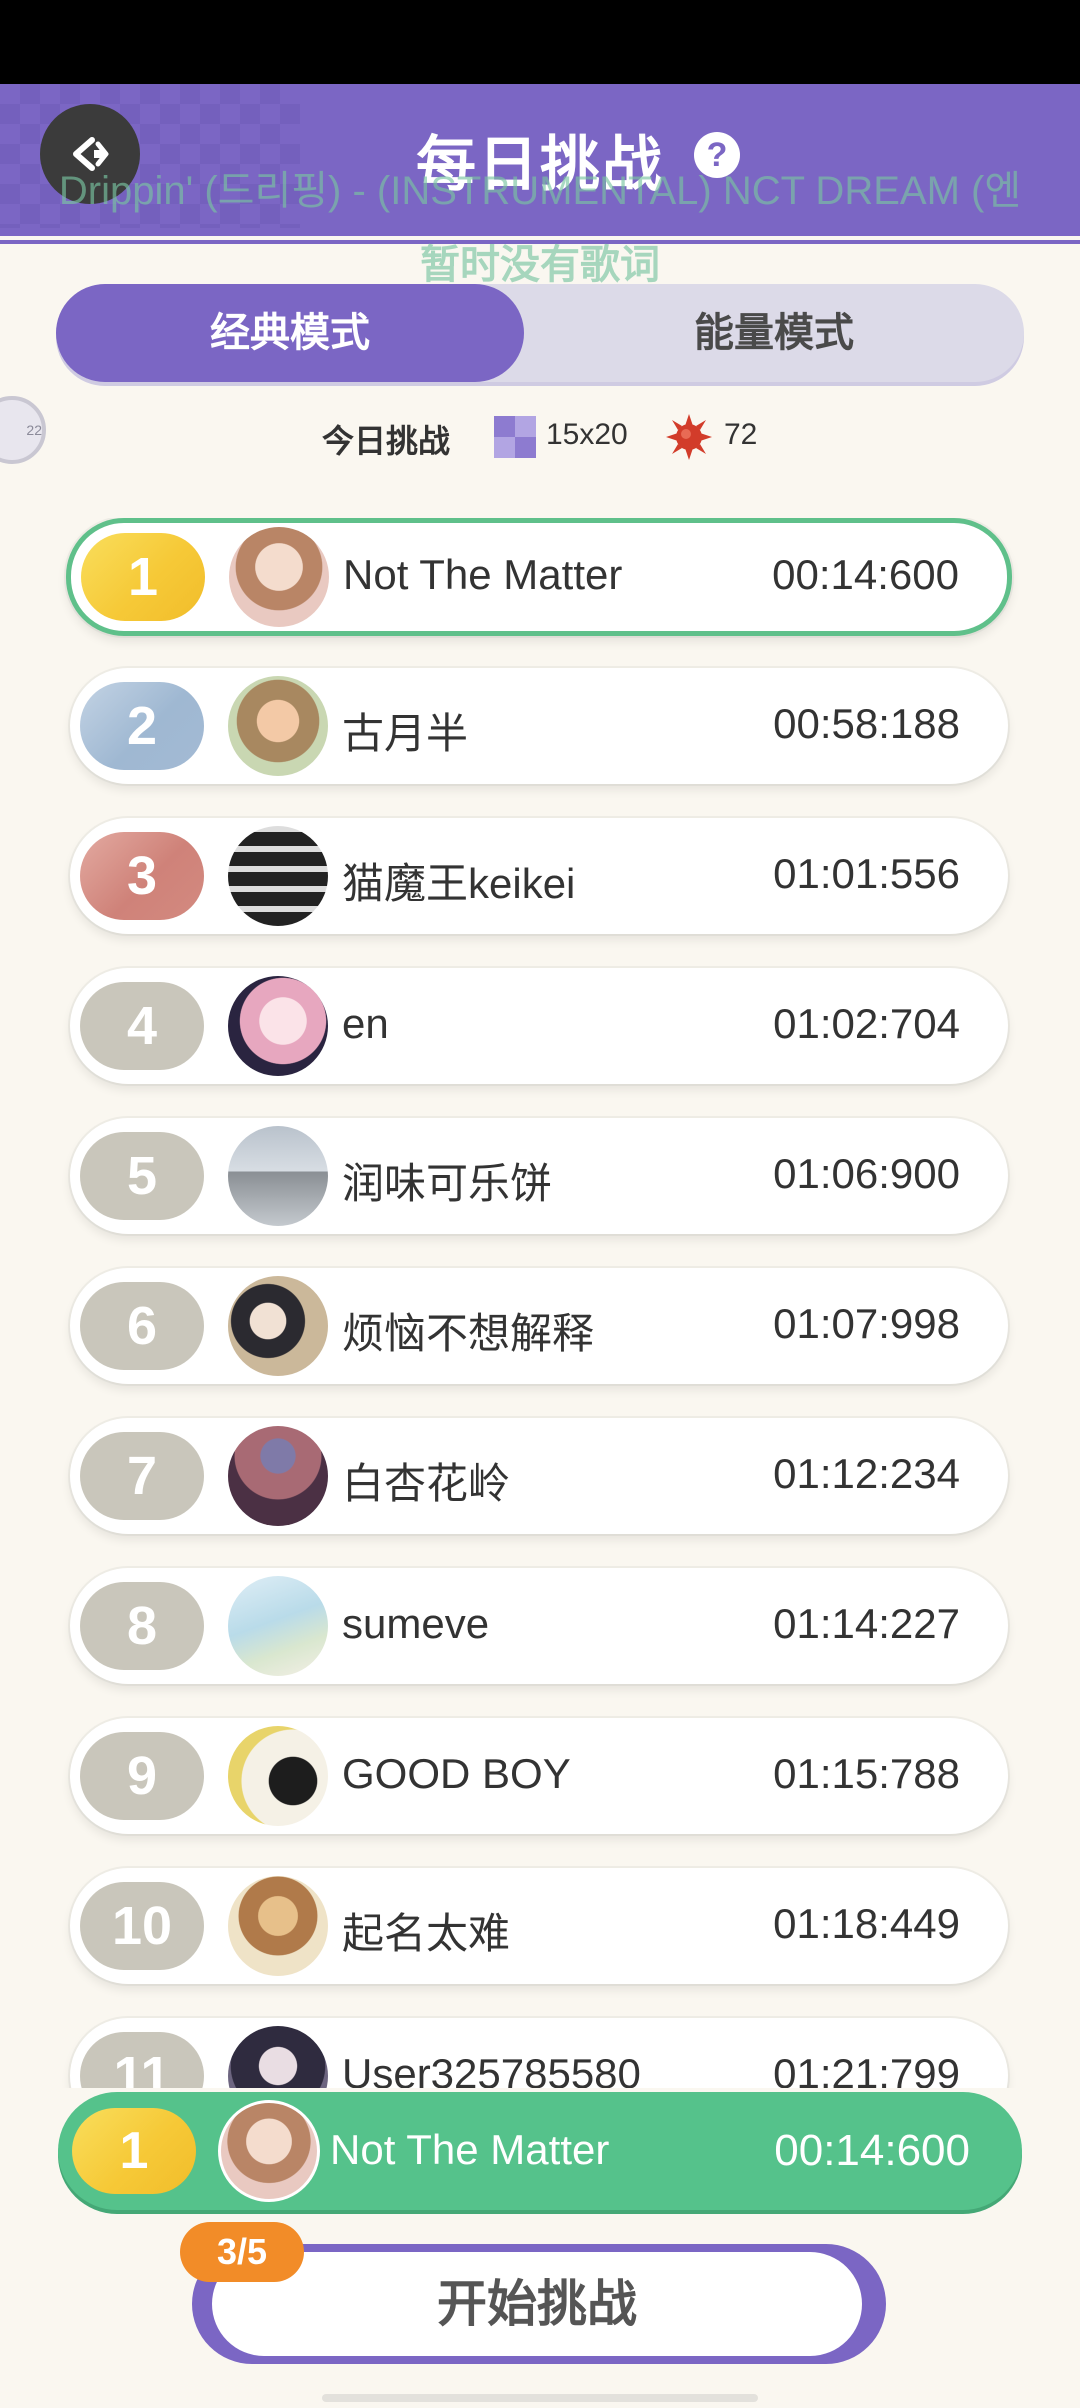 Image resolution: width=1080 pixels, height=2408 pixels. Describe the element at coordinates (539, 1026) in the screenshot. I see `leaderboard-row: 4 en 01:02:704` at that location.